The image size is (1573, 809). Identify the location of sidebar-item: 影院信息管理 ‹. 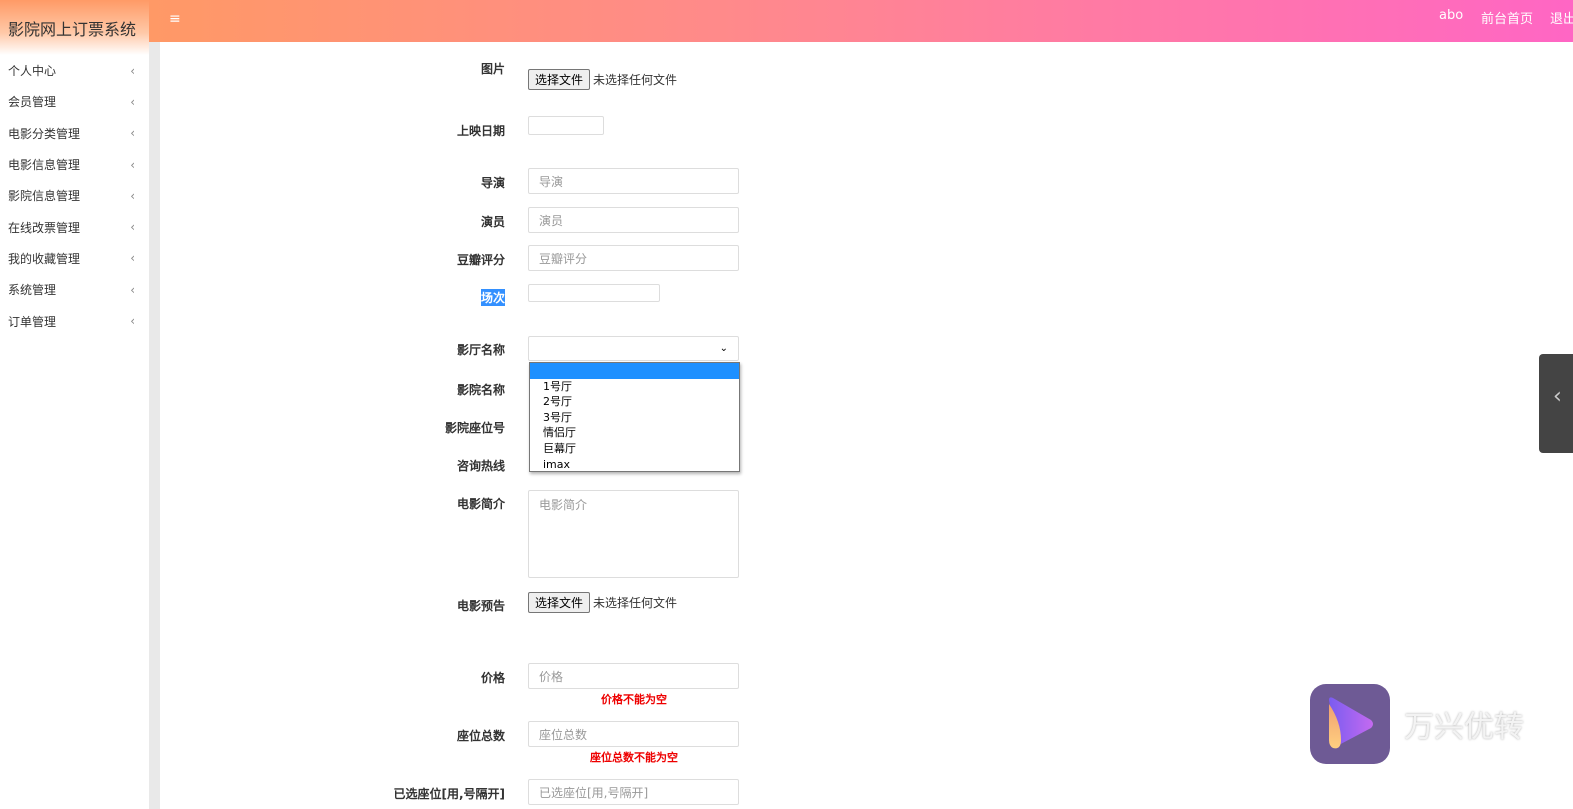
(74, 195).